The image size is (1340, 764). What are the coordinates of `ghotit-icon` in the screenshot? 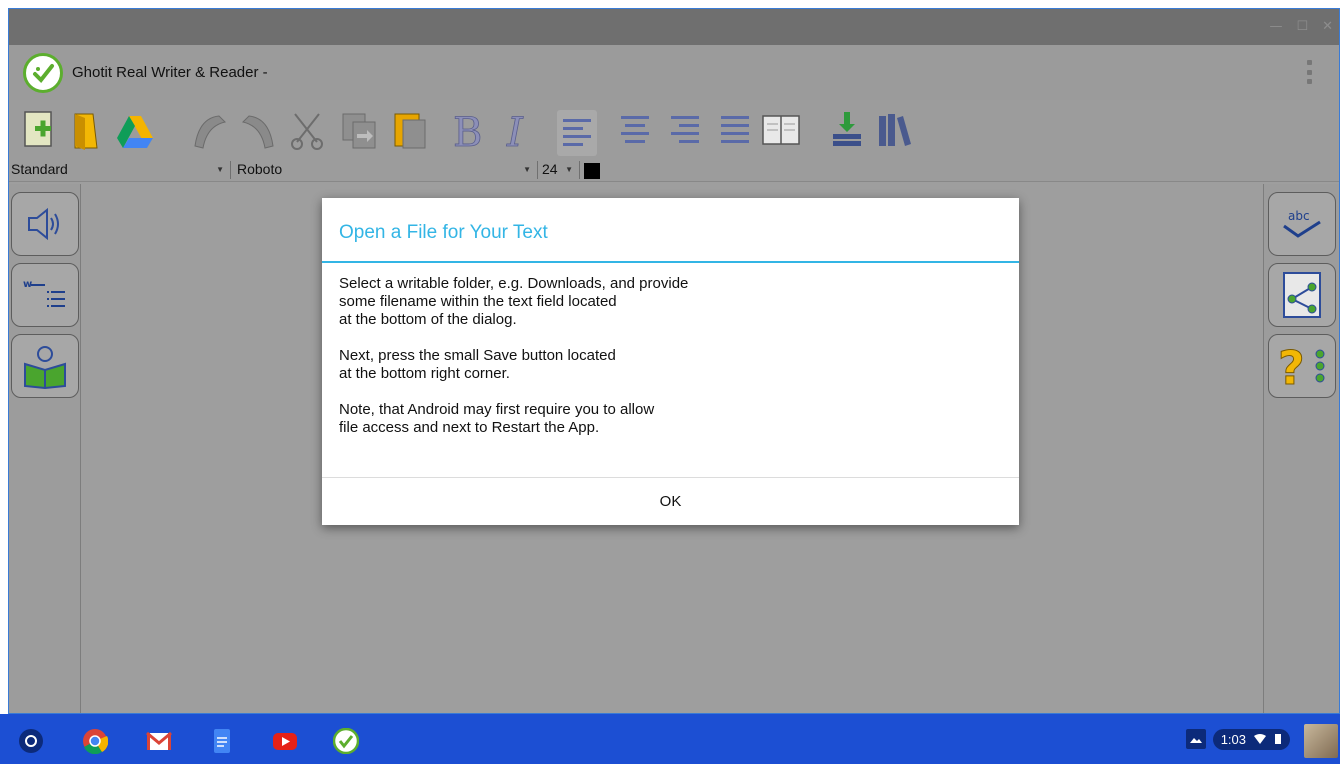 It's located at (346, 741).